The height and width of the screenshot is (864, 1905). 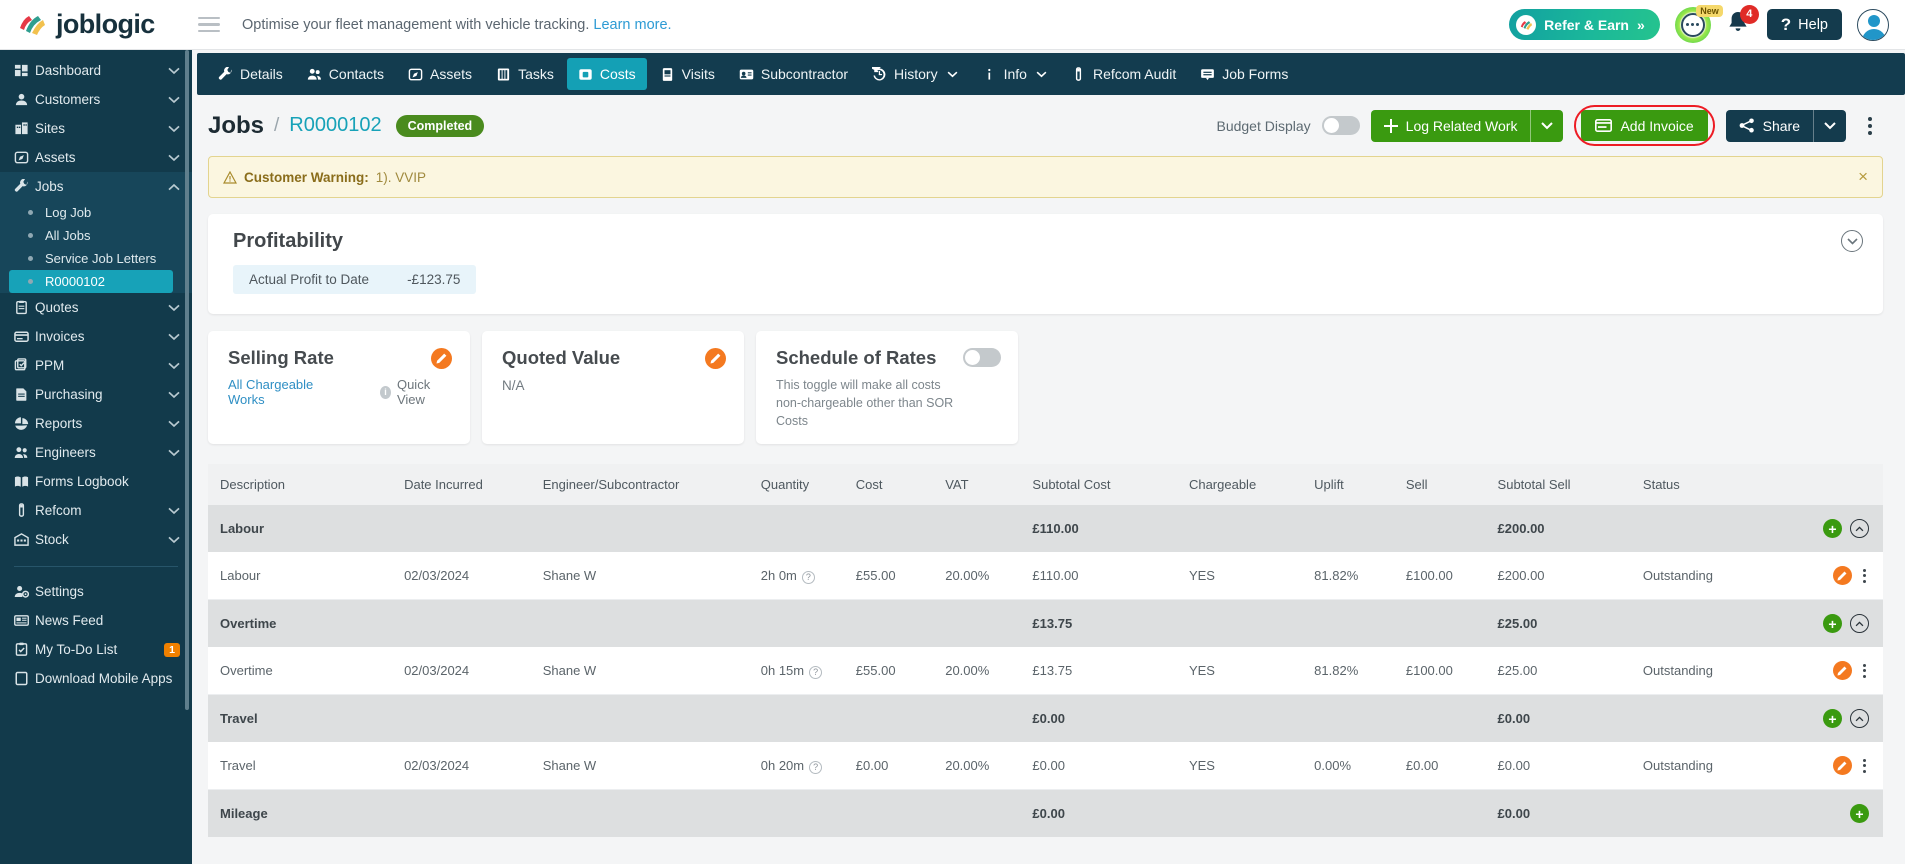 What do you see at coordinates (1873, 24) in the screenshot?
I see `user-avatar` at bounding box center [1873, 24].